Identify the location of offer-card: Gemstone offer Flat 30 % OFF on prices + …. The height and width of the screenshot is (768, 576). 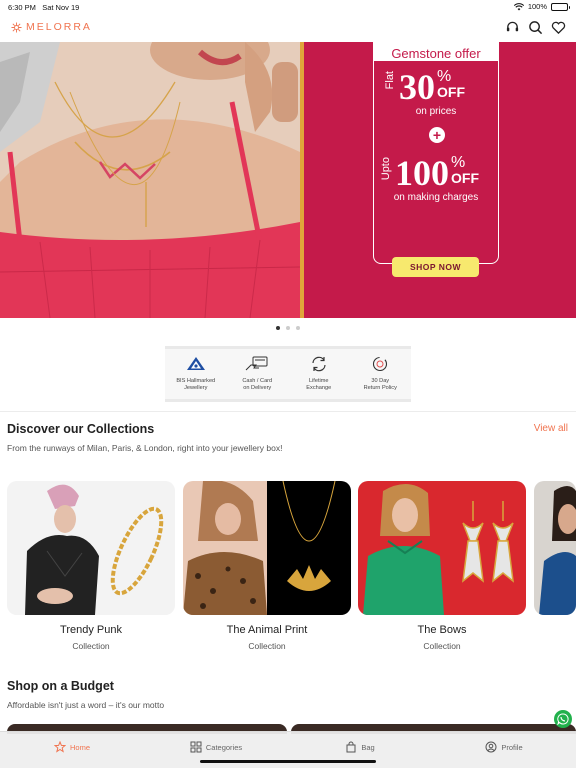
(436, 153).